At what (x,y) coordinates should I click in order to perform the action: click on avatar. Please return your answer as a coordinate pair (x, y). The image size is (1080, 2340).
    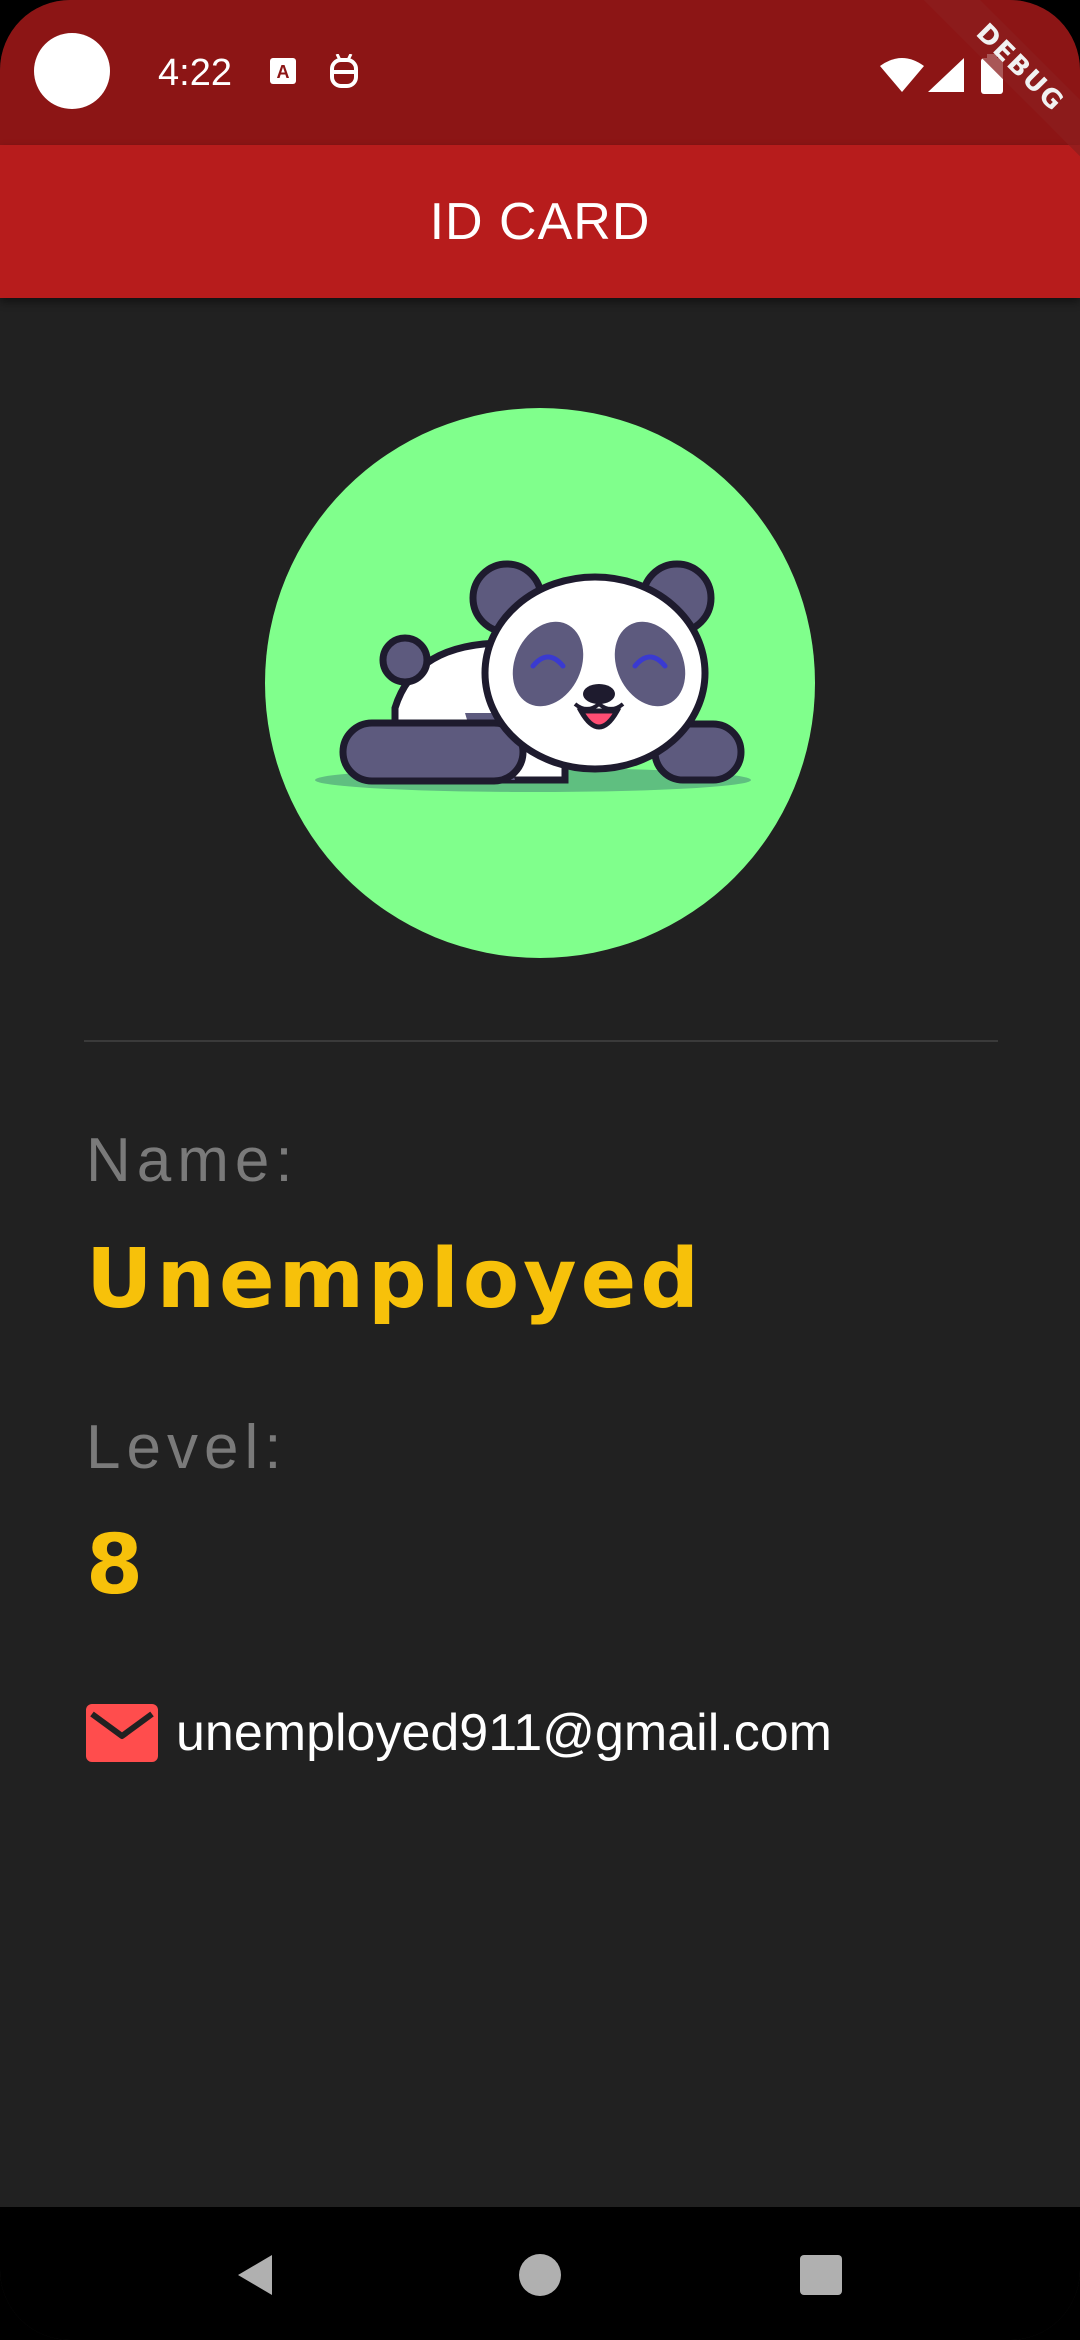
    Looking at the image, I should click on (540, 683).